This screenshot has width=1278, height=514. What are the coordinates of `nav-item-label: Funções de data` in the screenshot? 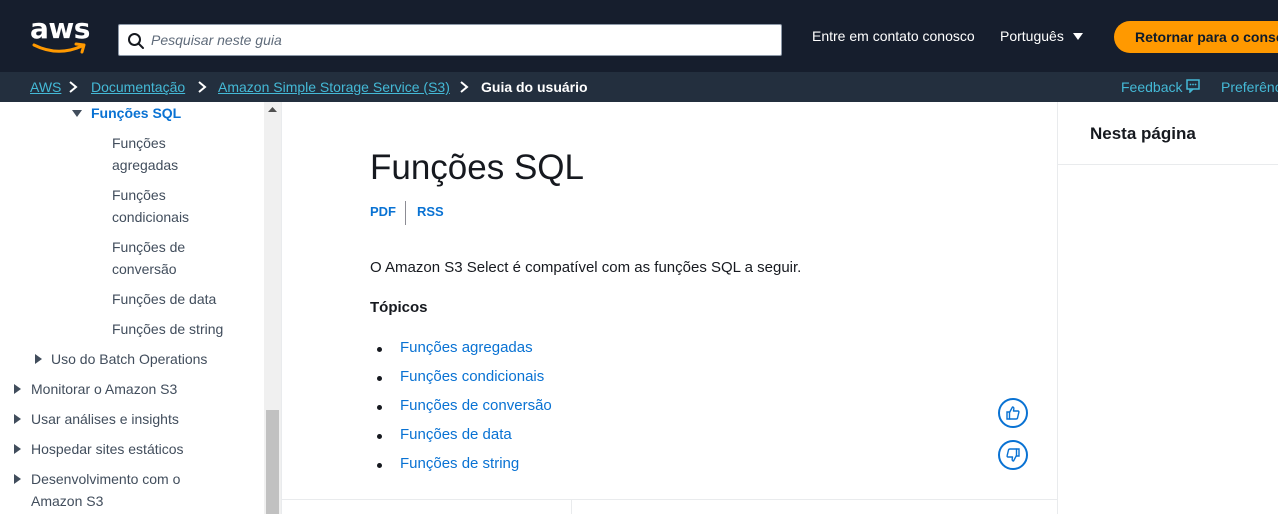 It's located at (164, 299).